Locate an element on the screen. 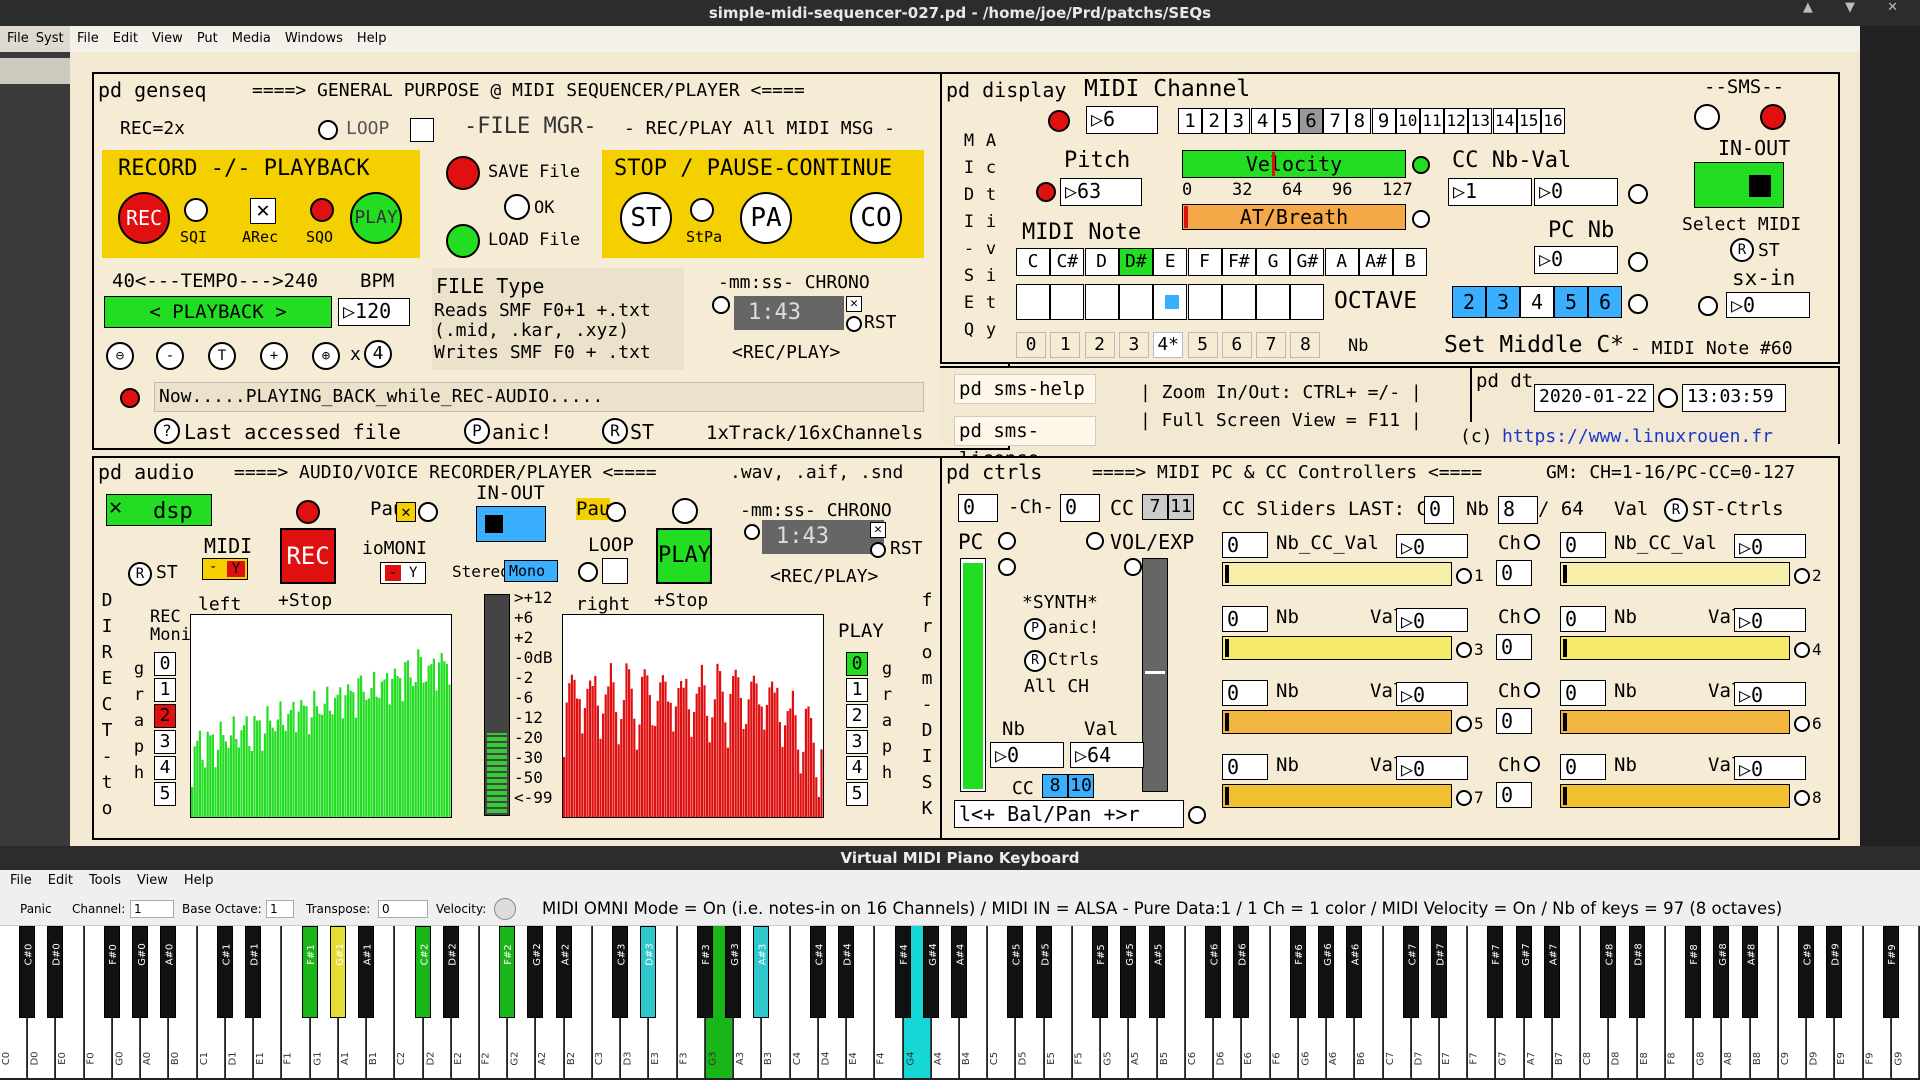 This screenshot has height=1080, width=1920. audio-loop-toggle is located at coordinates (588, 572).